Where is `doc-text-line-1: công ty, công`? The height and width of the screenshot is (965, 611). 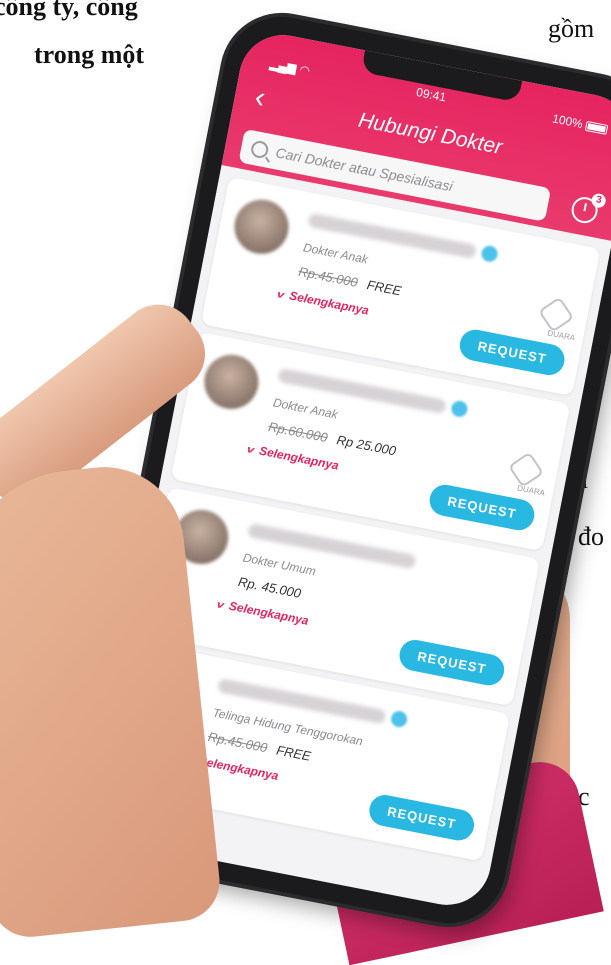 doc-text-line-1: công ty, công is located at coordinates (69, 10).